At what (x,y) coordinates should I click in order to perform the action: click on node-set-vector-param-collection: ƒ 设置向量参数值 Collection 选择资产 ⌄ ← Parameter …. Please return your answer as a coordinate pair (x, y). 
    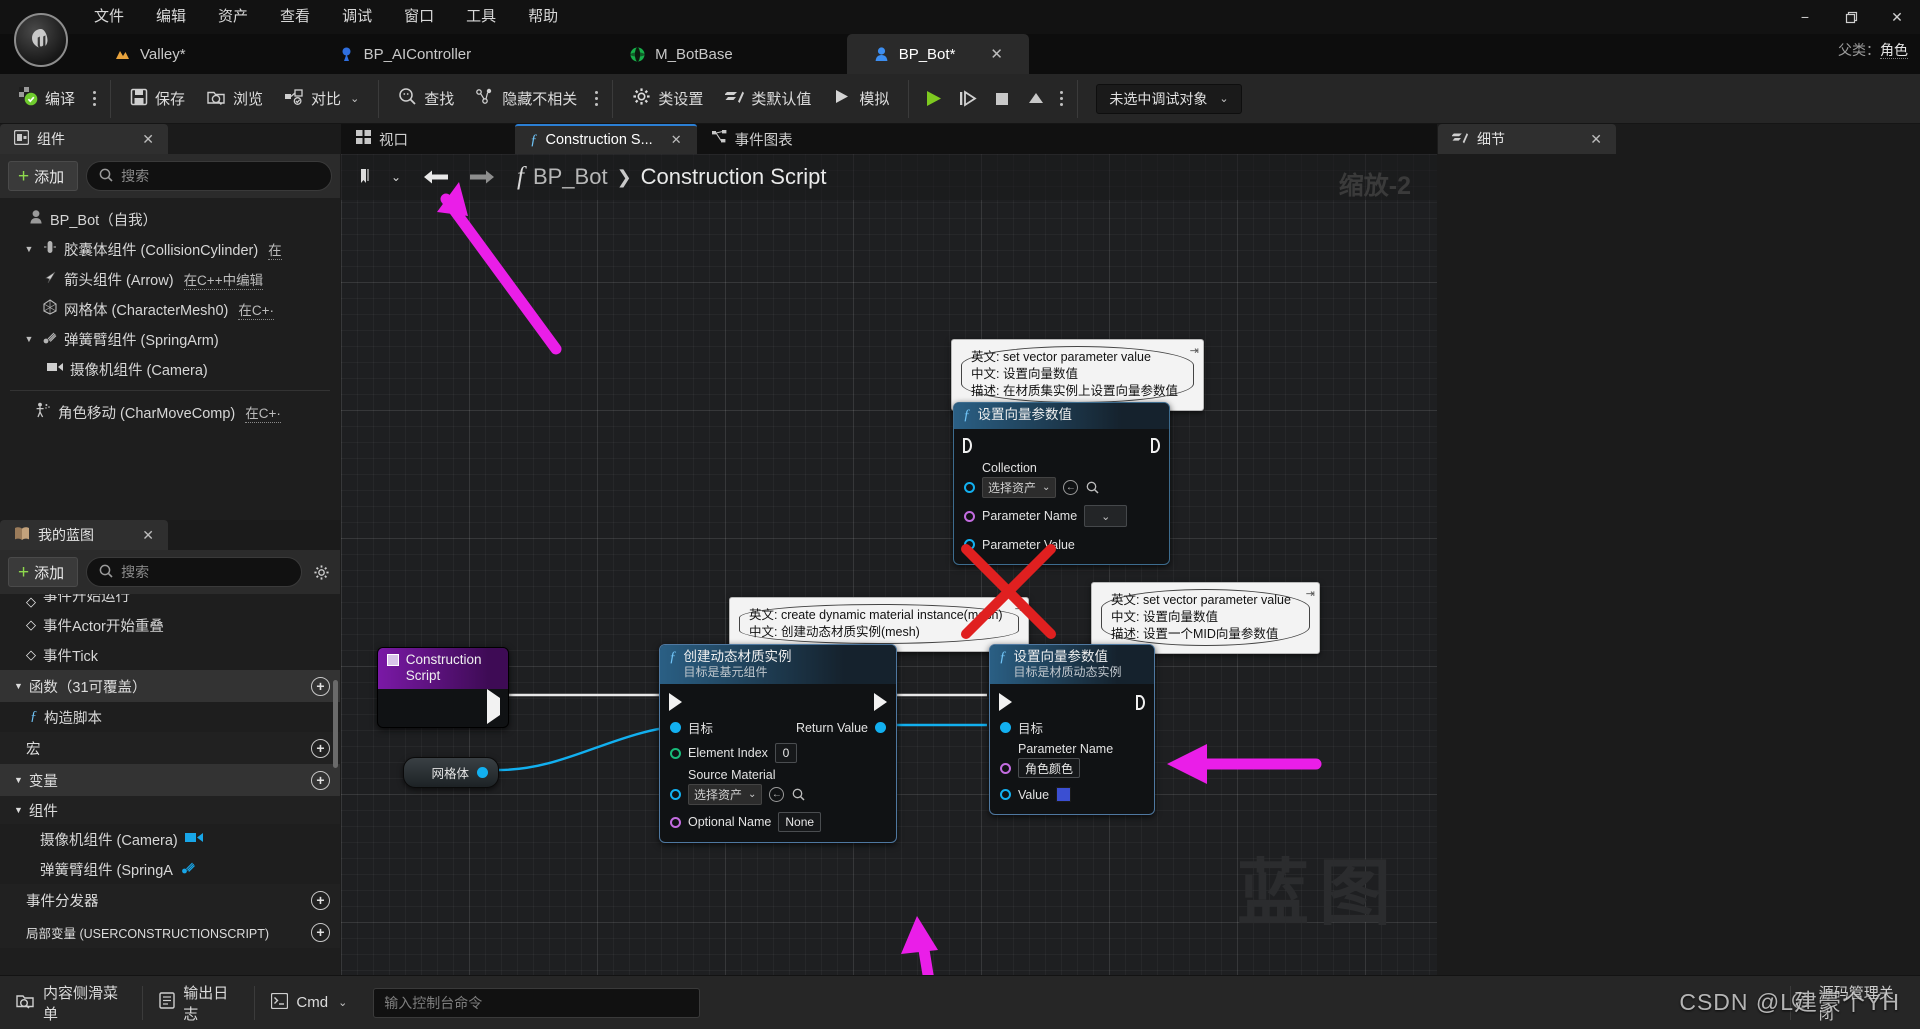
    Looking at the image, I should click on (1061, 483).